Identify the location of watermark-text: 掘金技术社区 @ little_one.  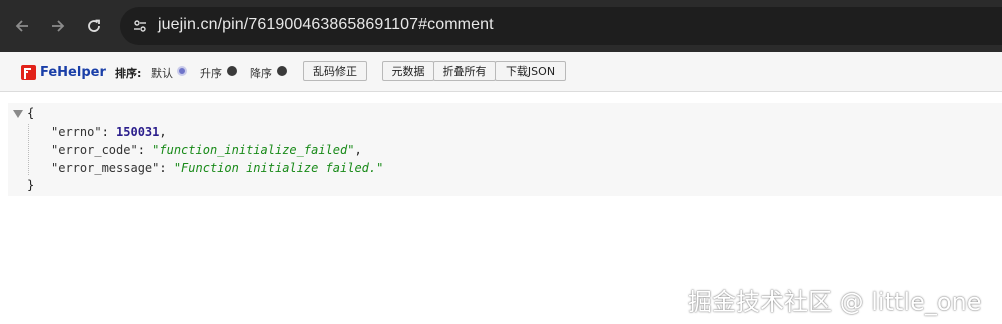
(835, 302).